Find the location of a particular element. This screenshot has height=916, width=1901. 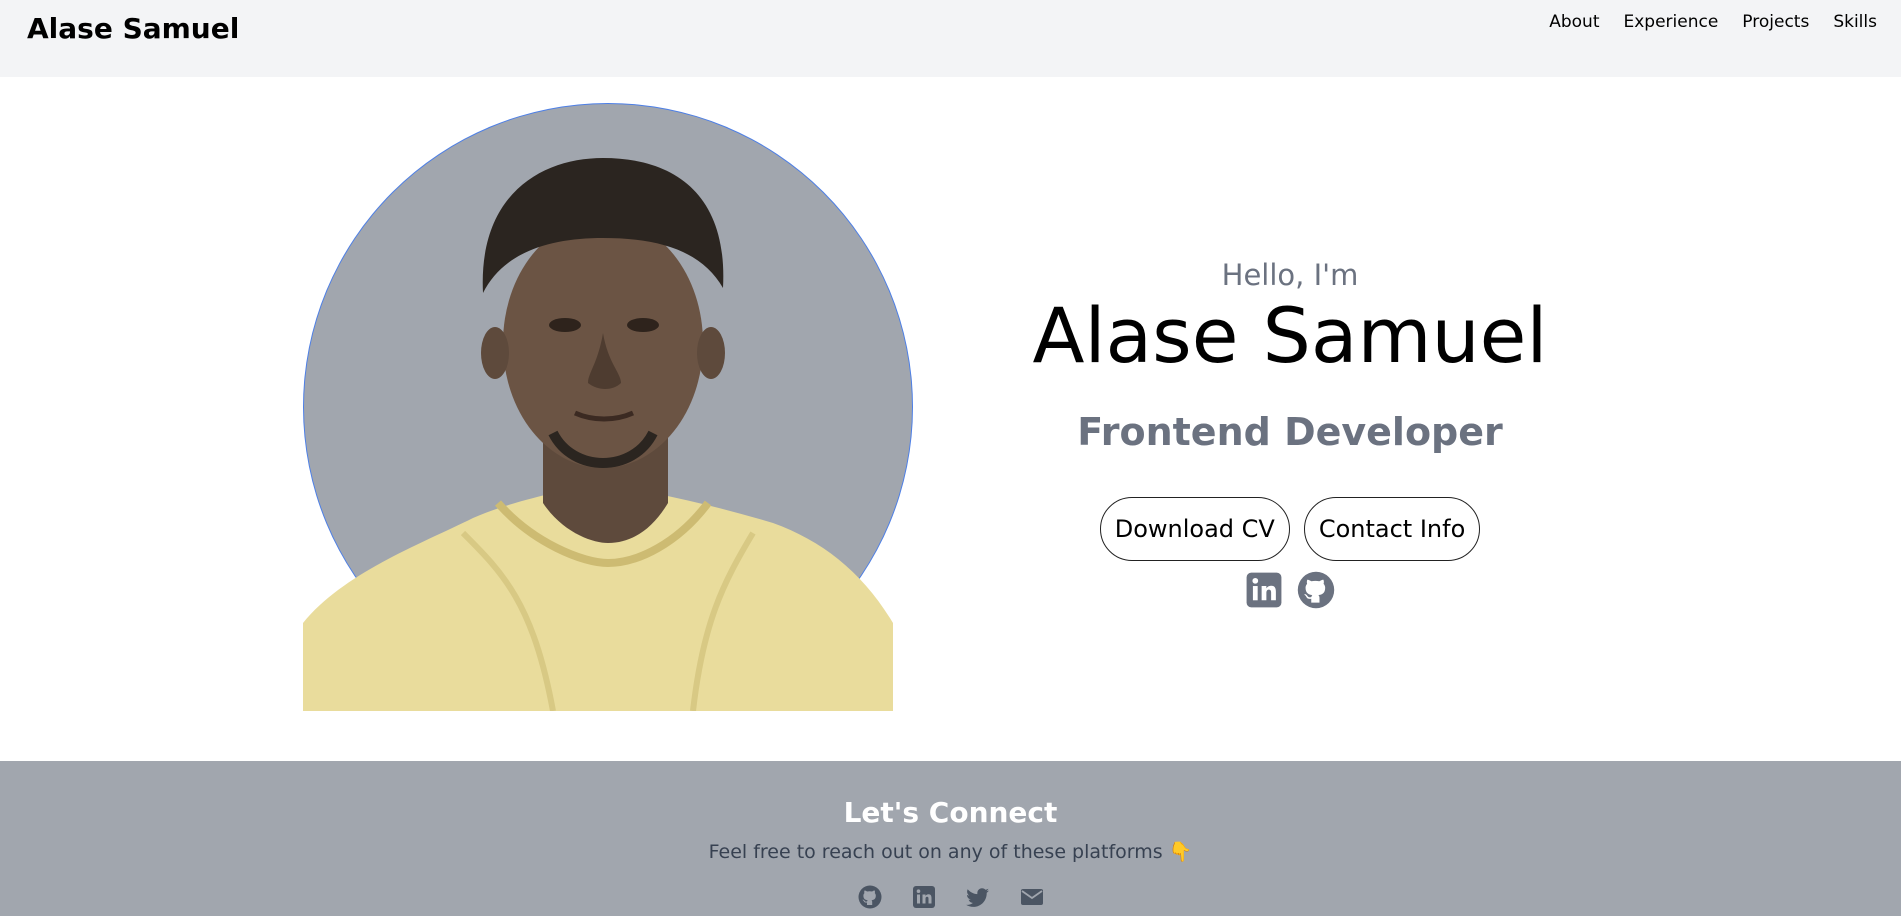

hero-buttons: Download CV Contact Info is located at coordinates (1290, 529).